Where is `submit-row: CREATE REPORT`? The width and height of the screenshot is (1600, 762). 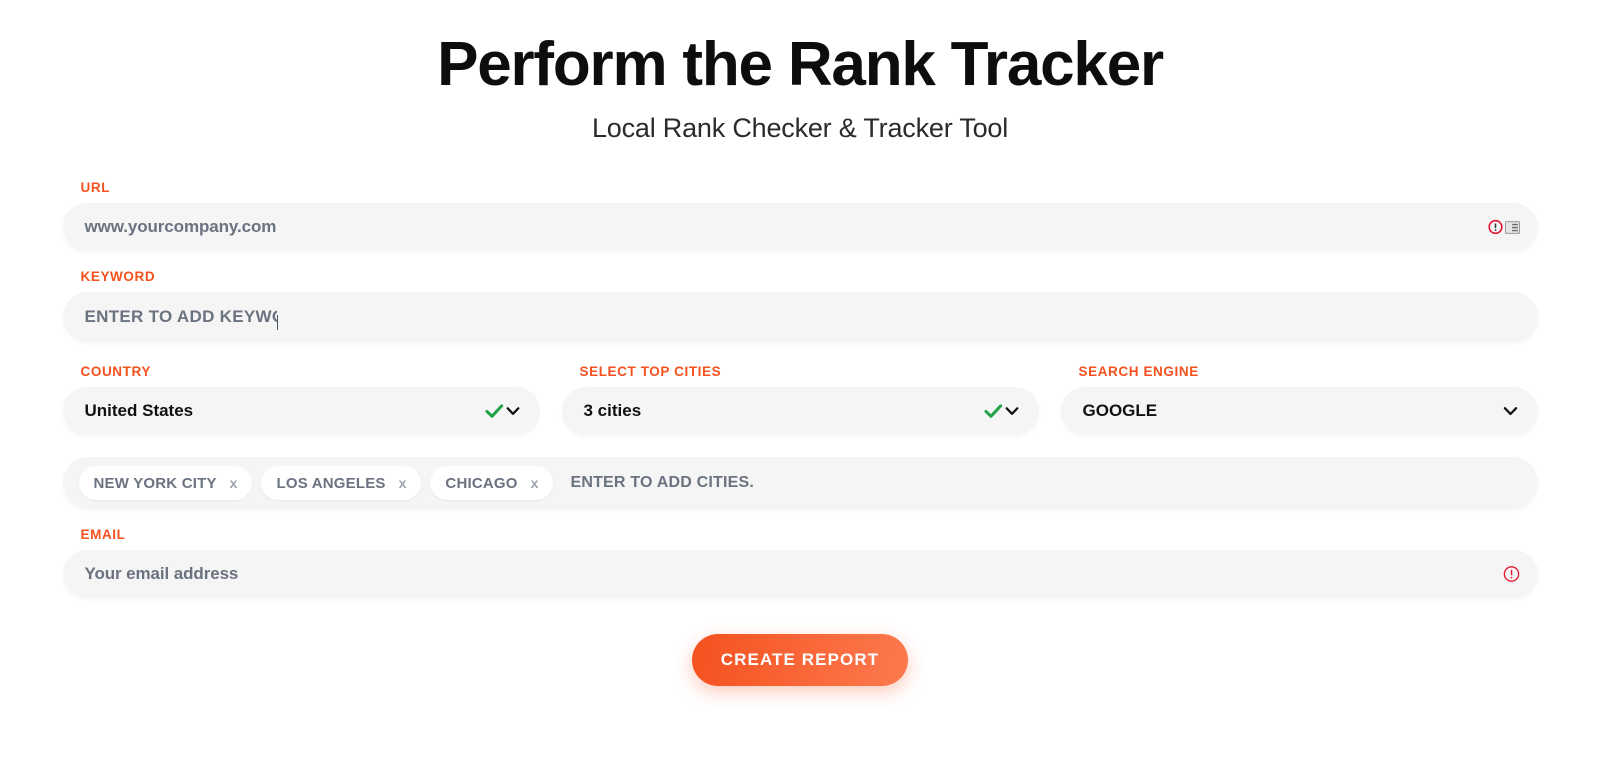
submit-row: CREATE REPORT is located at coordinates (800, 660).